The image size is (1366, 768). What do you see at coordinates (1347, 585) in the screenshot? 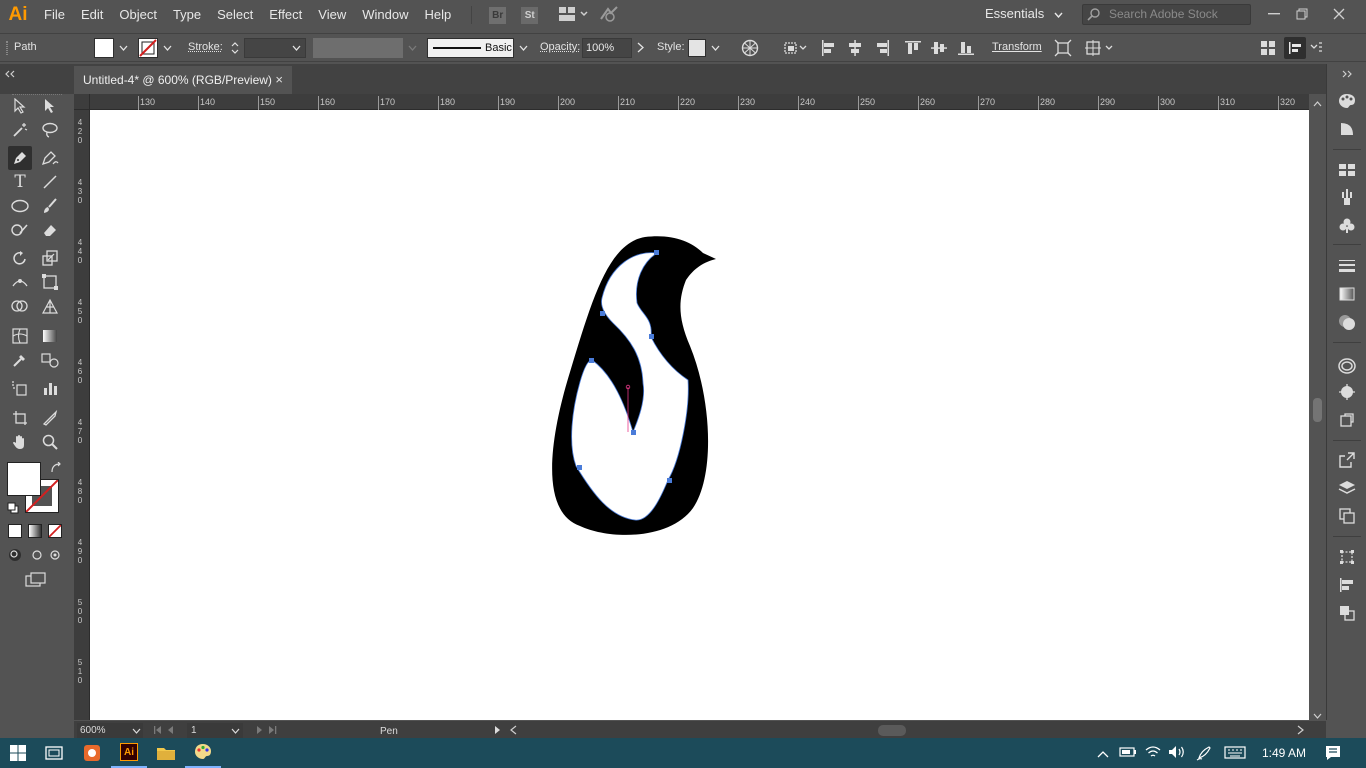
I see `align-panel-icon` at bounding box center [1347, 585].